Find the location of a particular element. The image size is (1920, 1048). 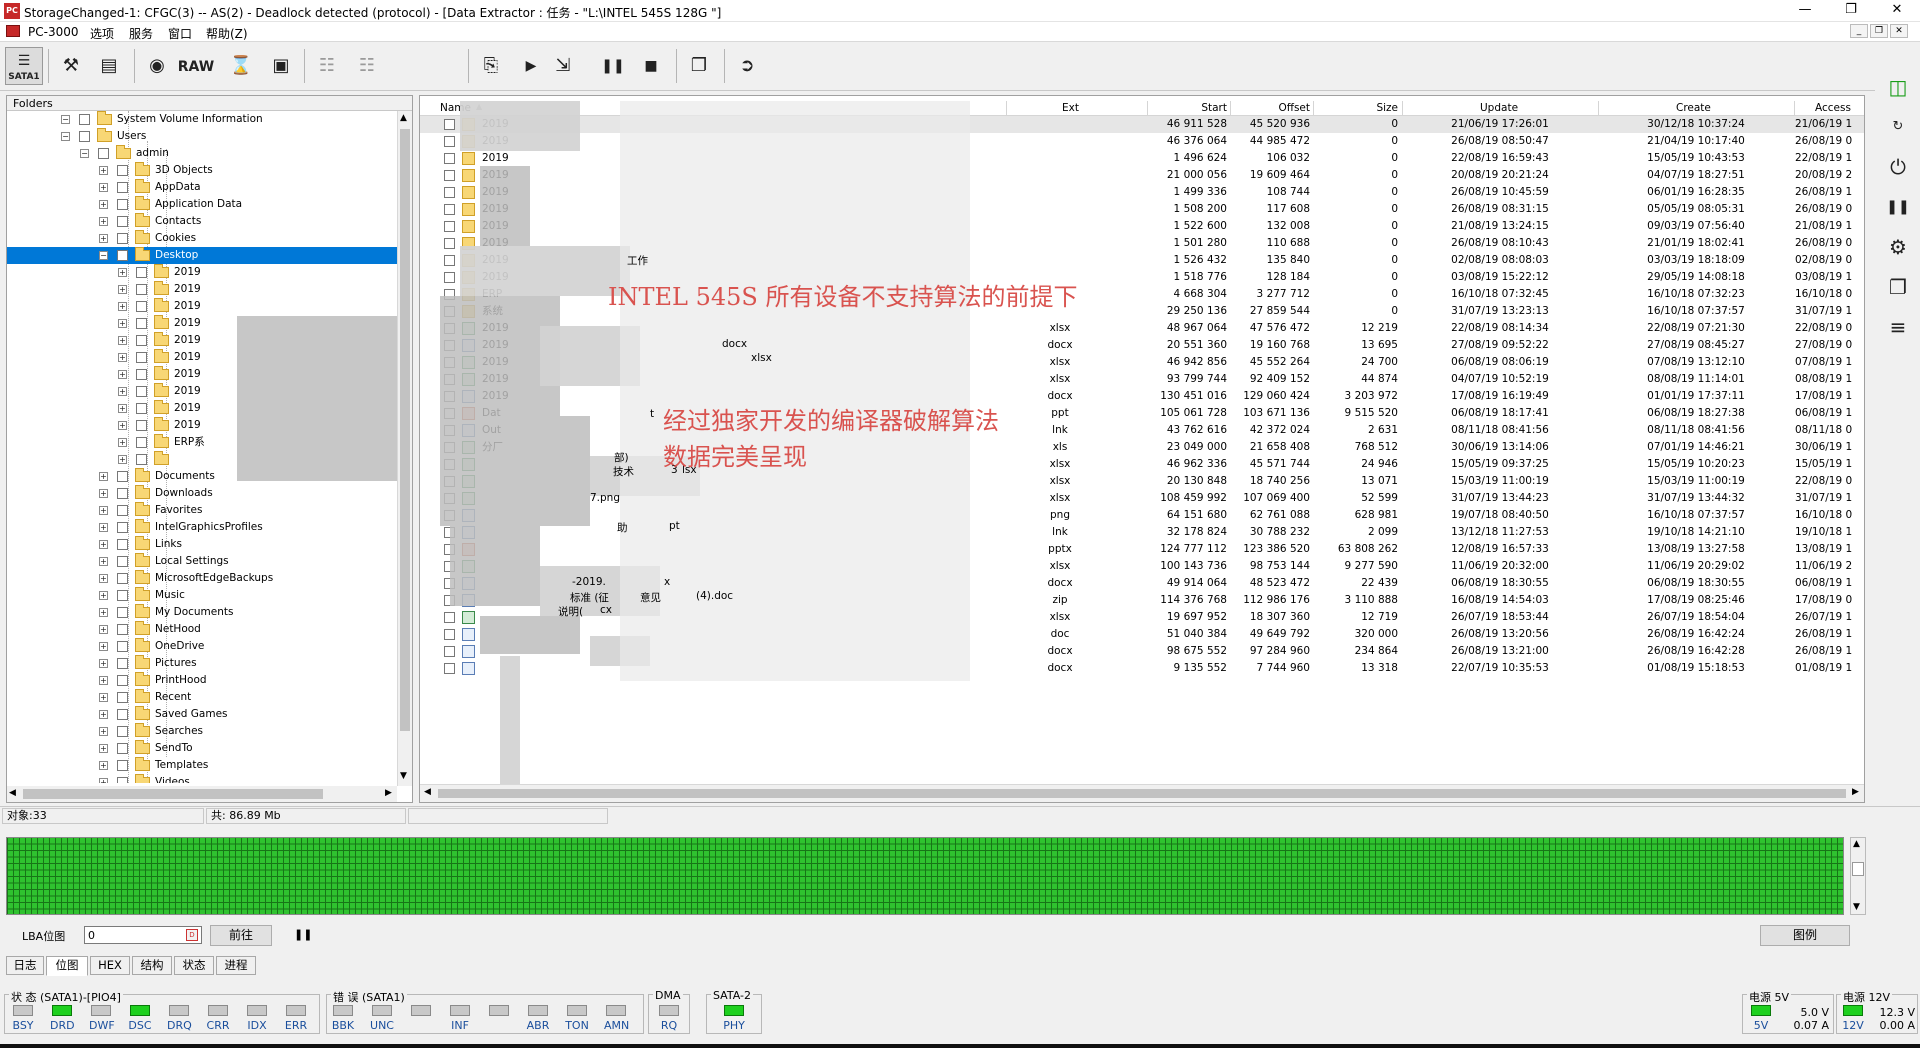

folder-row: − System Volume Information is located at coordinates (202, 119).